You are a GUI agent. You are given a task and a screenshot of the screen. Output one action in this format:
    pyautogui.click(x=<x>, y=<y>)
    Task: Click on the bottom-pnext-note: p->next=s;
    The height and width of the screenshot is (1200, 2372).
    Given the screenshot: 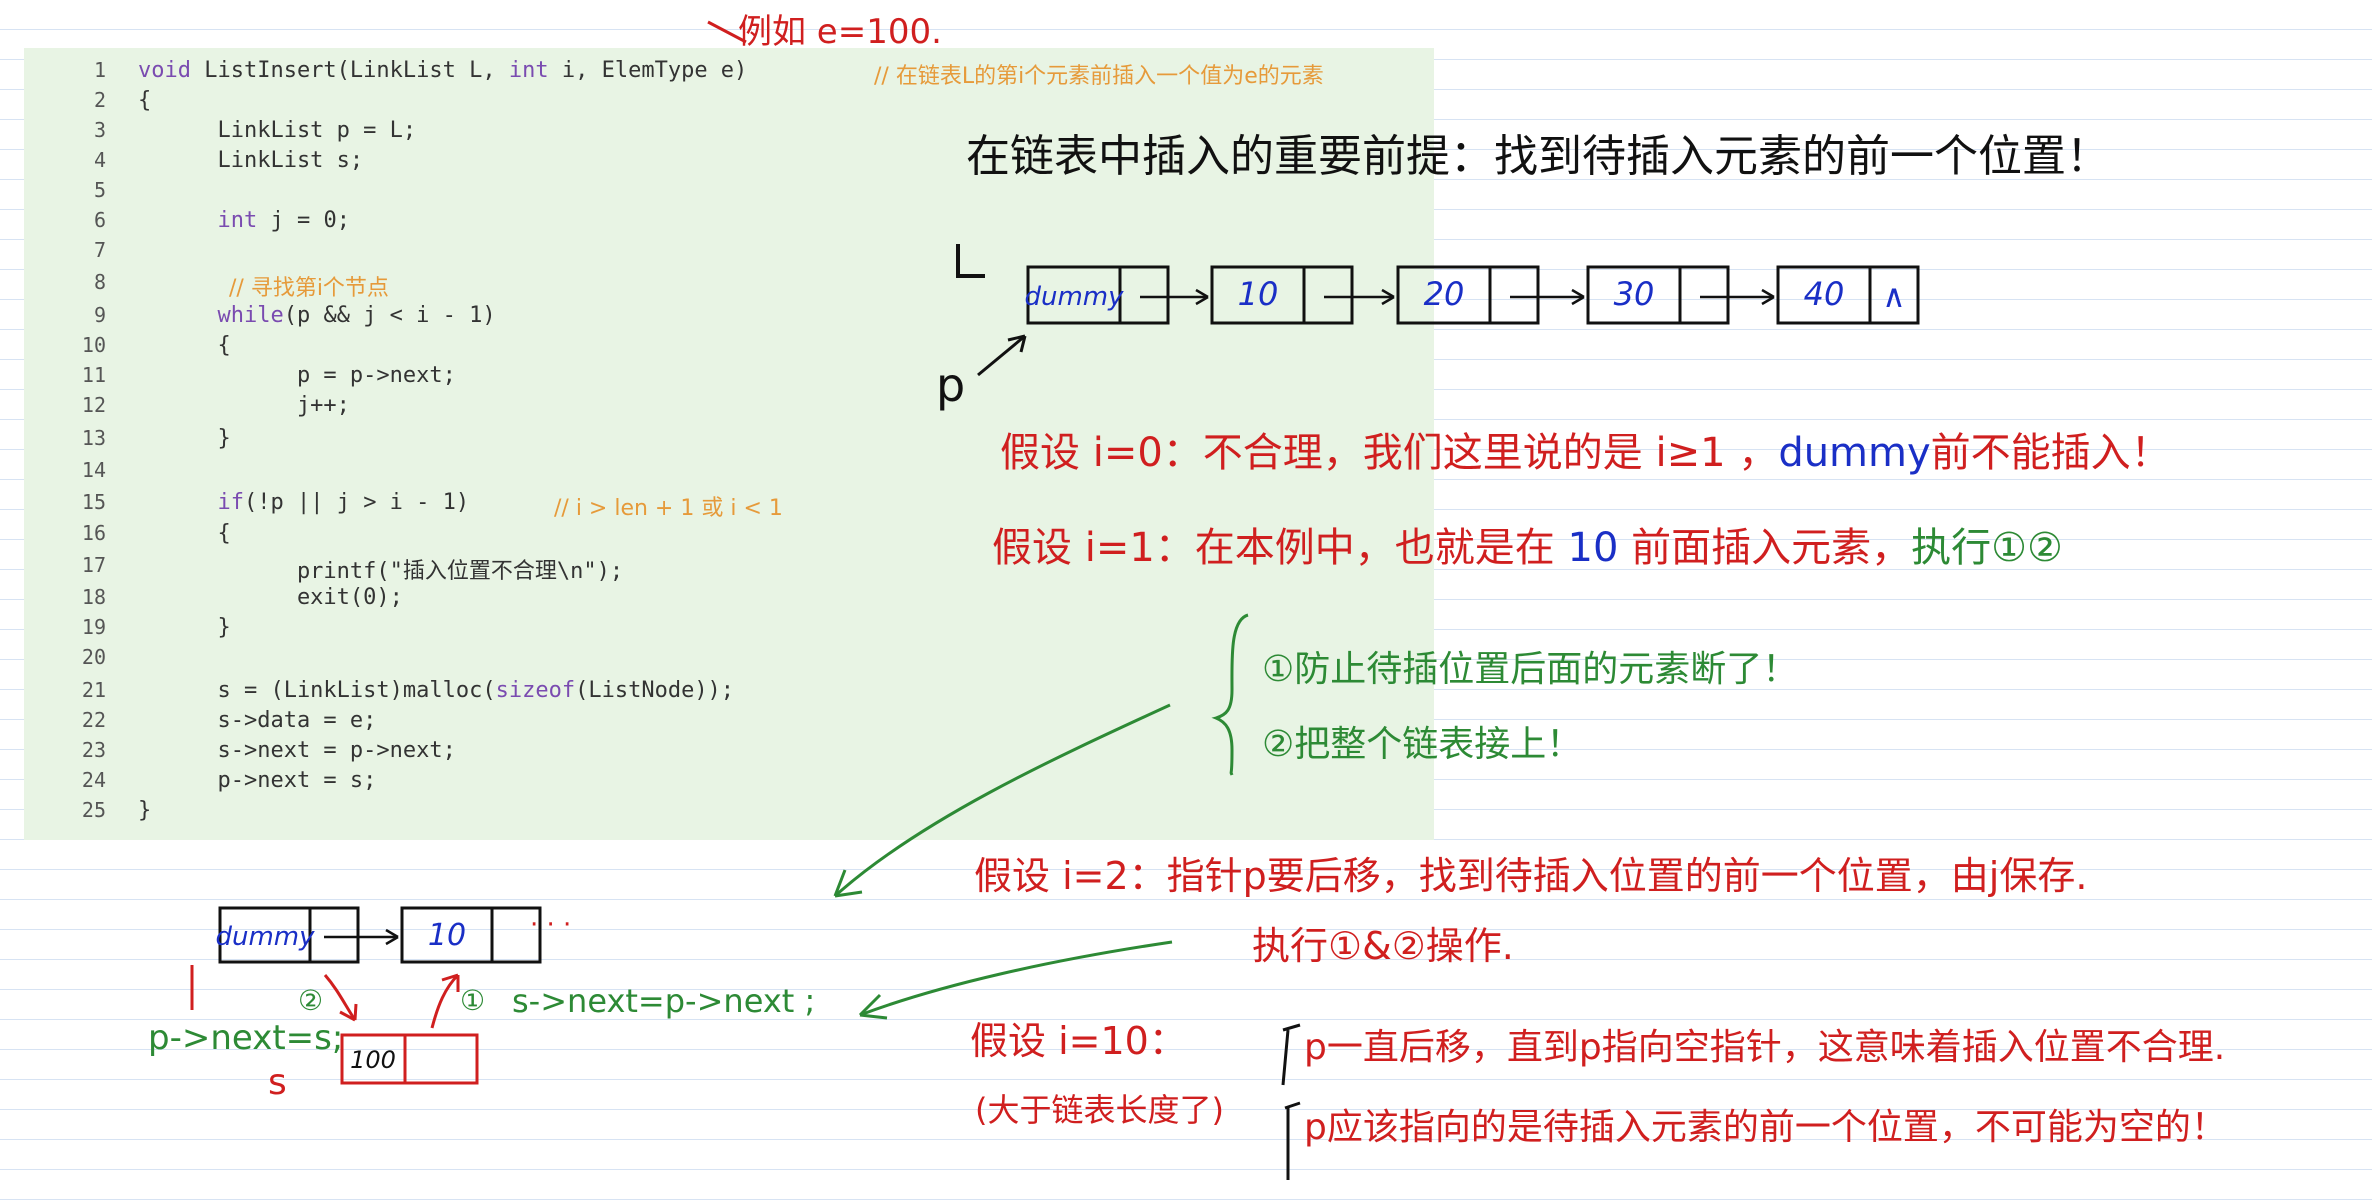 What is the action you would take?
    pyautogui.click(x=246, y=1038)
    